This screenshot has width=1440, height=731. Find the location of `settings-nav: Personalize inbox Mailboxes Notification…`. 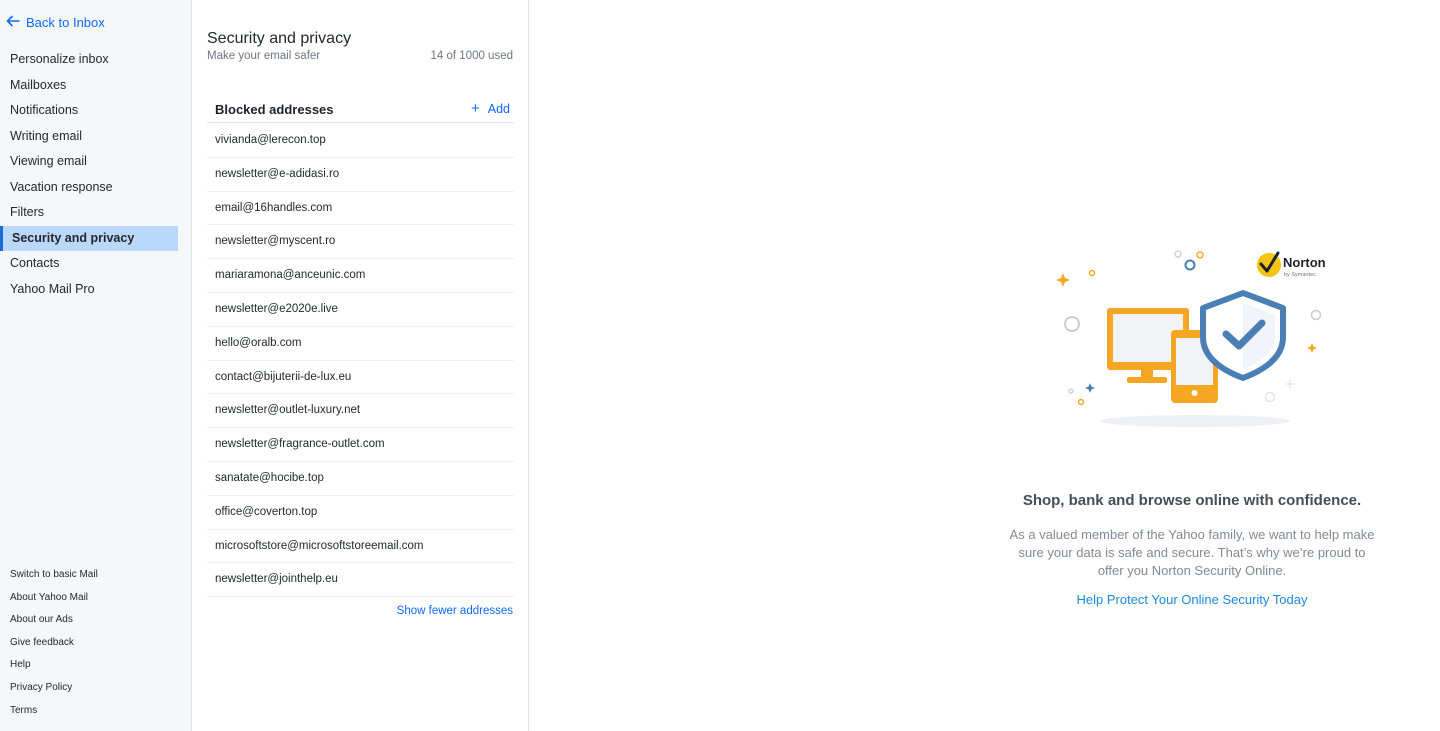

settings-nav: Personalize inbox Mailboxes Notification… is located at coordinates (96, 174).